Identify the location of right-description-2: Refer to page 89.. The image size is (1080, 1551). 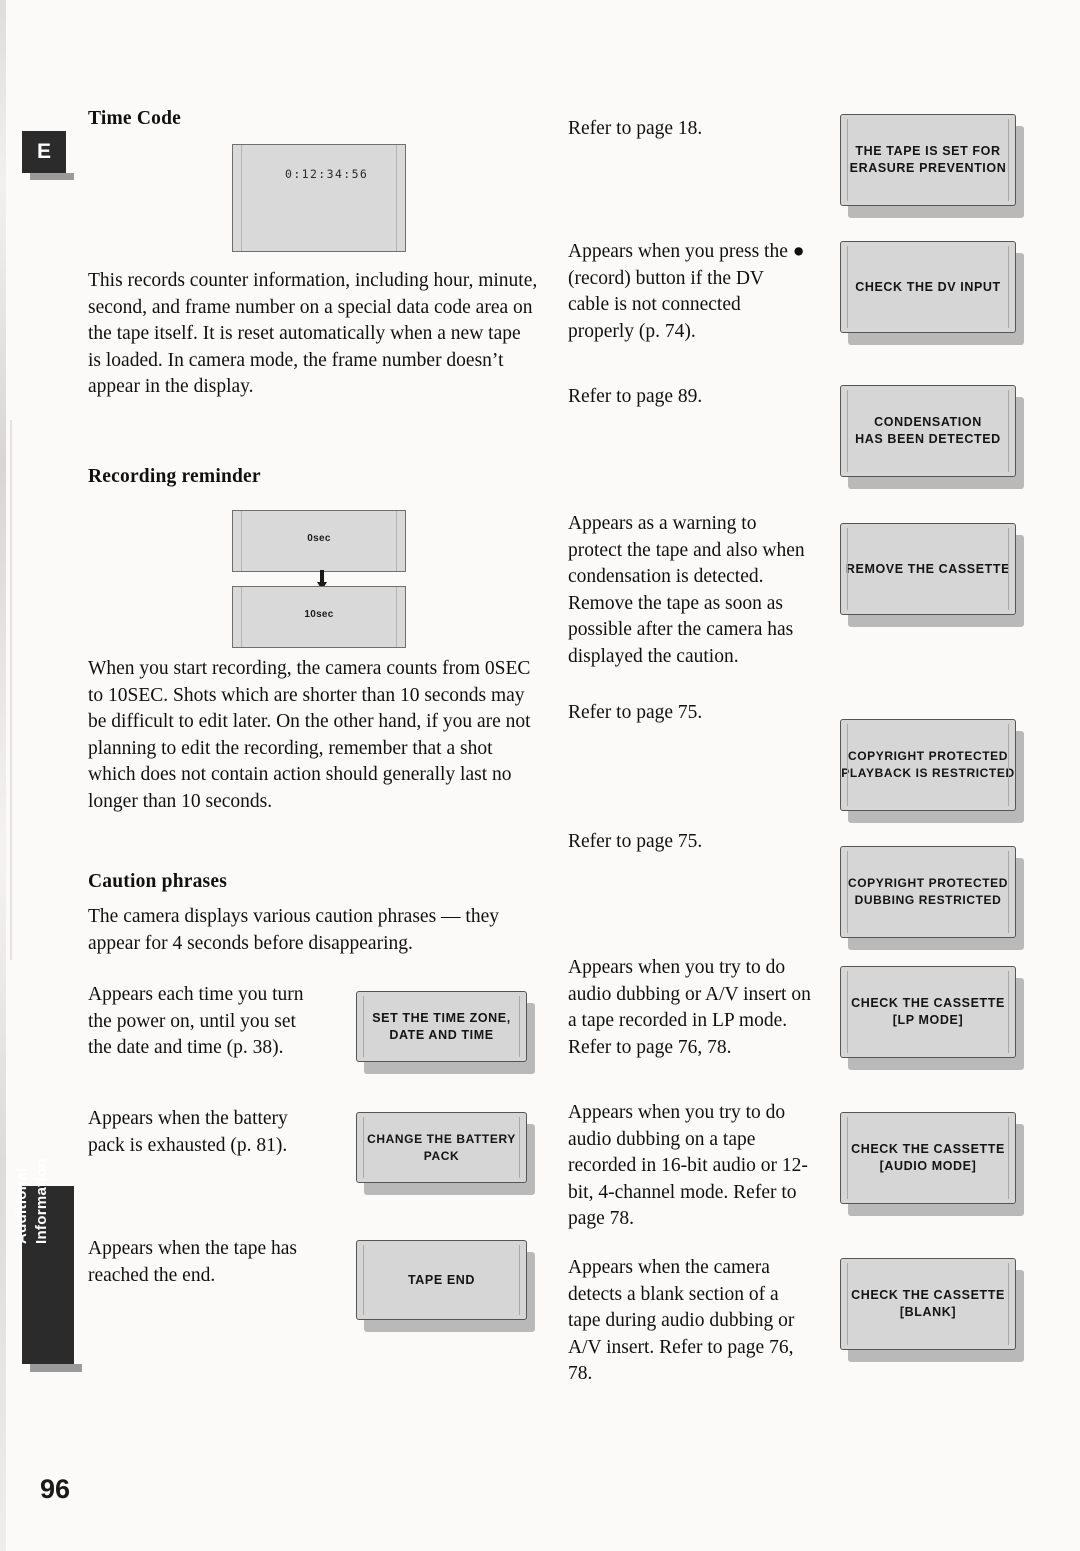
(635, 396).